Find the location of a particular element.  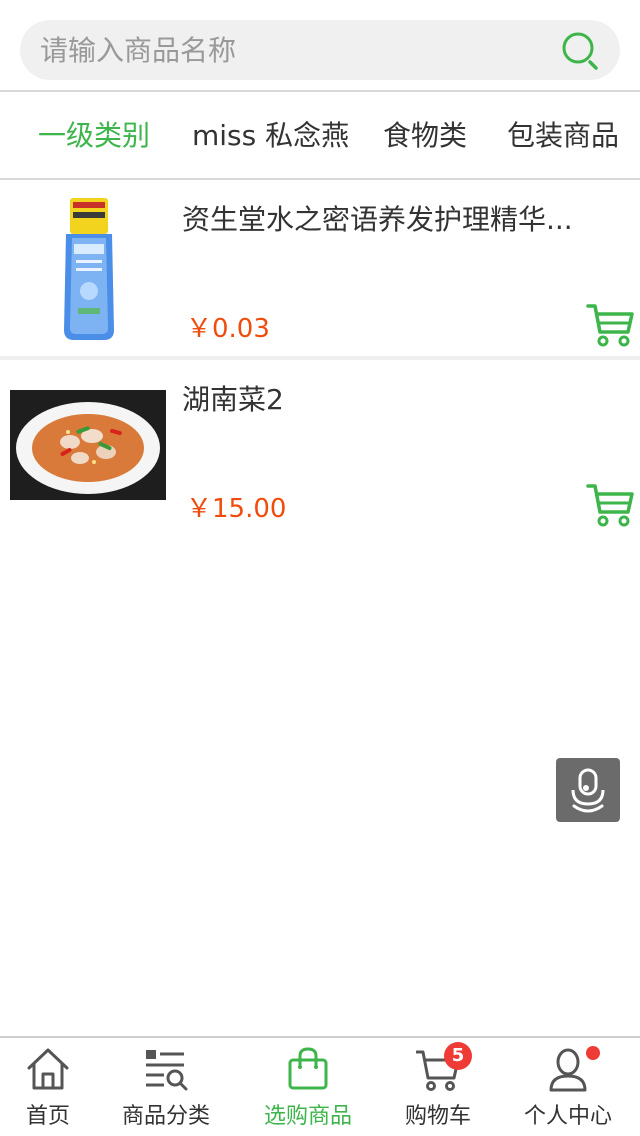

tab-categories: 商品分类 is located at coordinates (166, 1087).